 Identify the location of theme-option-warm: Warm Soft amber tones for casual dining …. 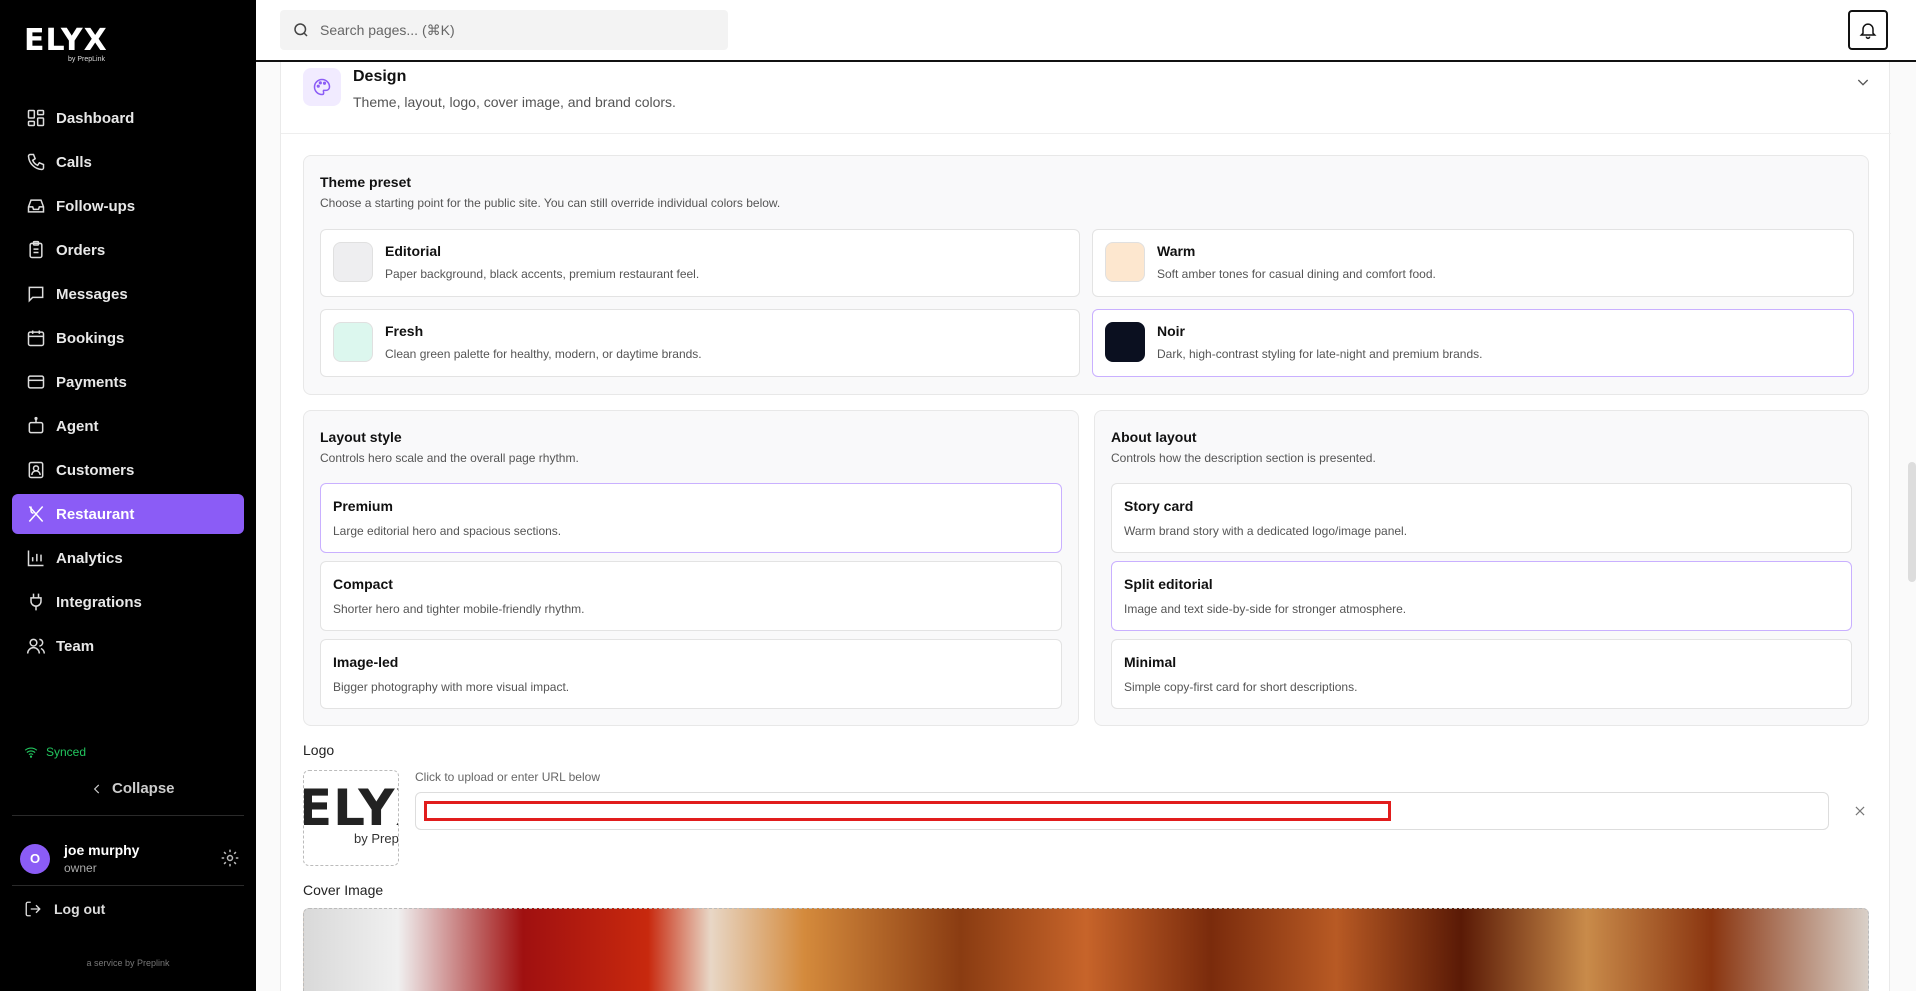
(1473, 263).